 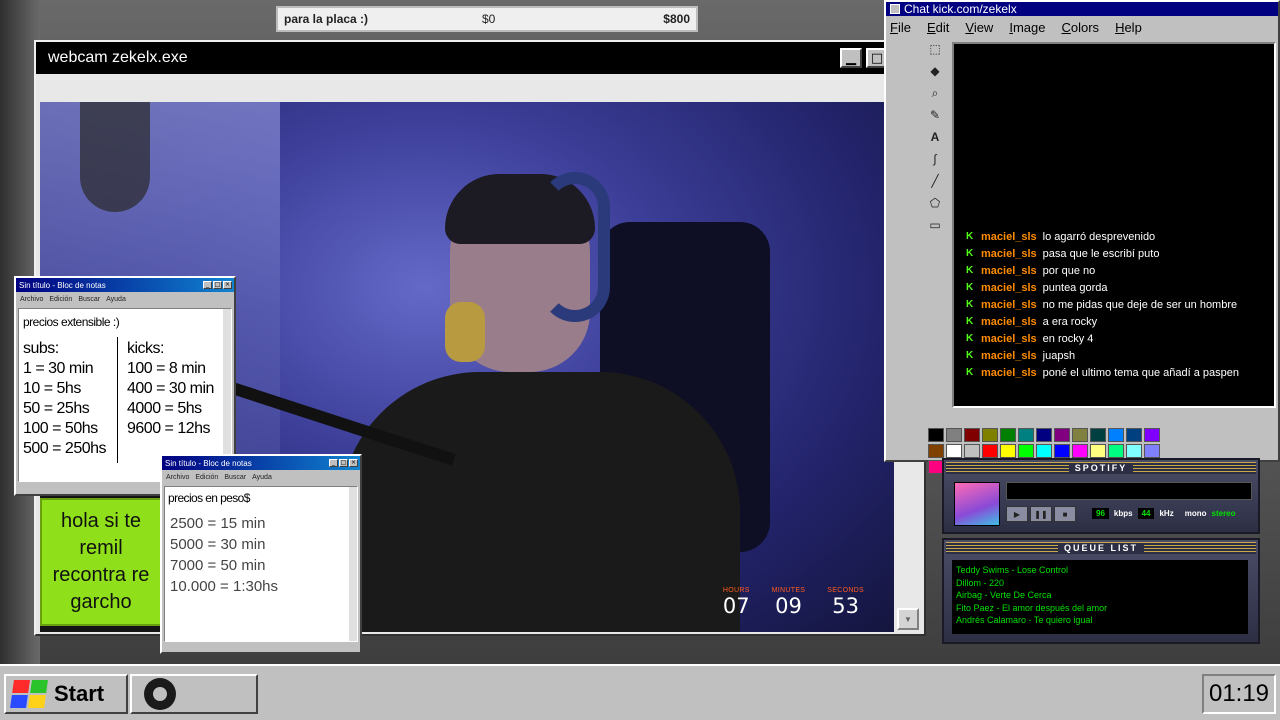 I want to click on kick-badge-icon: K, so click(x=970, y=270).